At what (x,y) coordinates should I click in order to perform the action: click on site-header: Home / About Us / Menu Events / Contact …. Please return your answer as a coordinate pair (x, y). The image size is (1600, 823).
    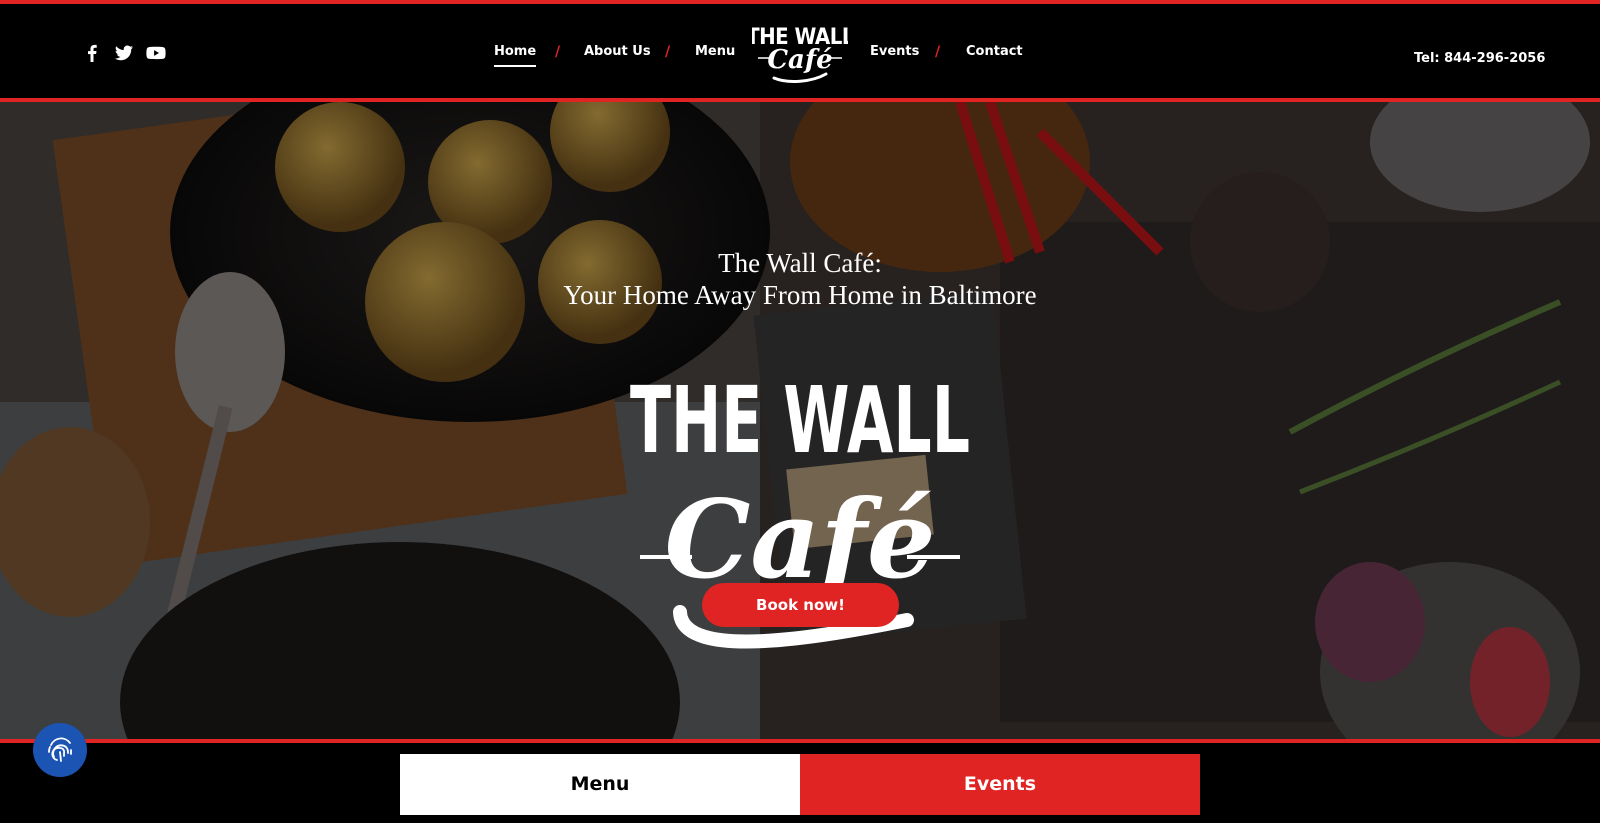
    Looking at the image, I should click on (800, 51).